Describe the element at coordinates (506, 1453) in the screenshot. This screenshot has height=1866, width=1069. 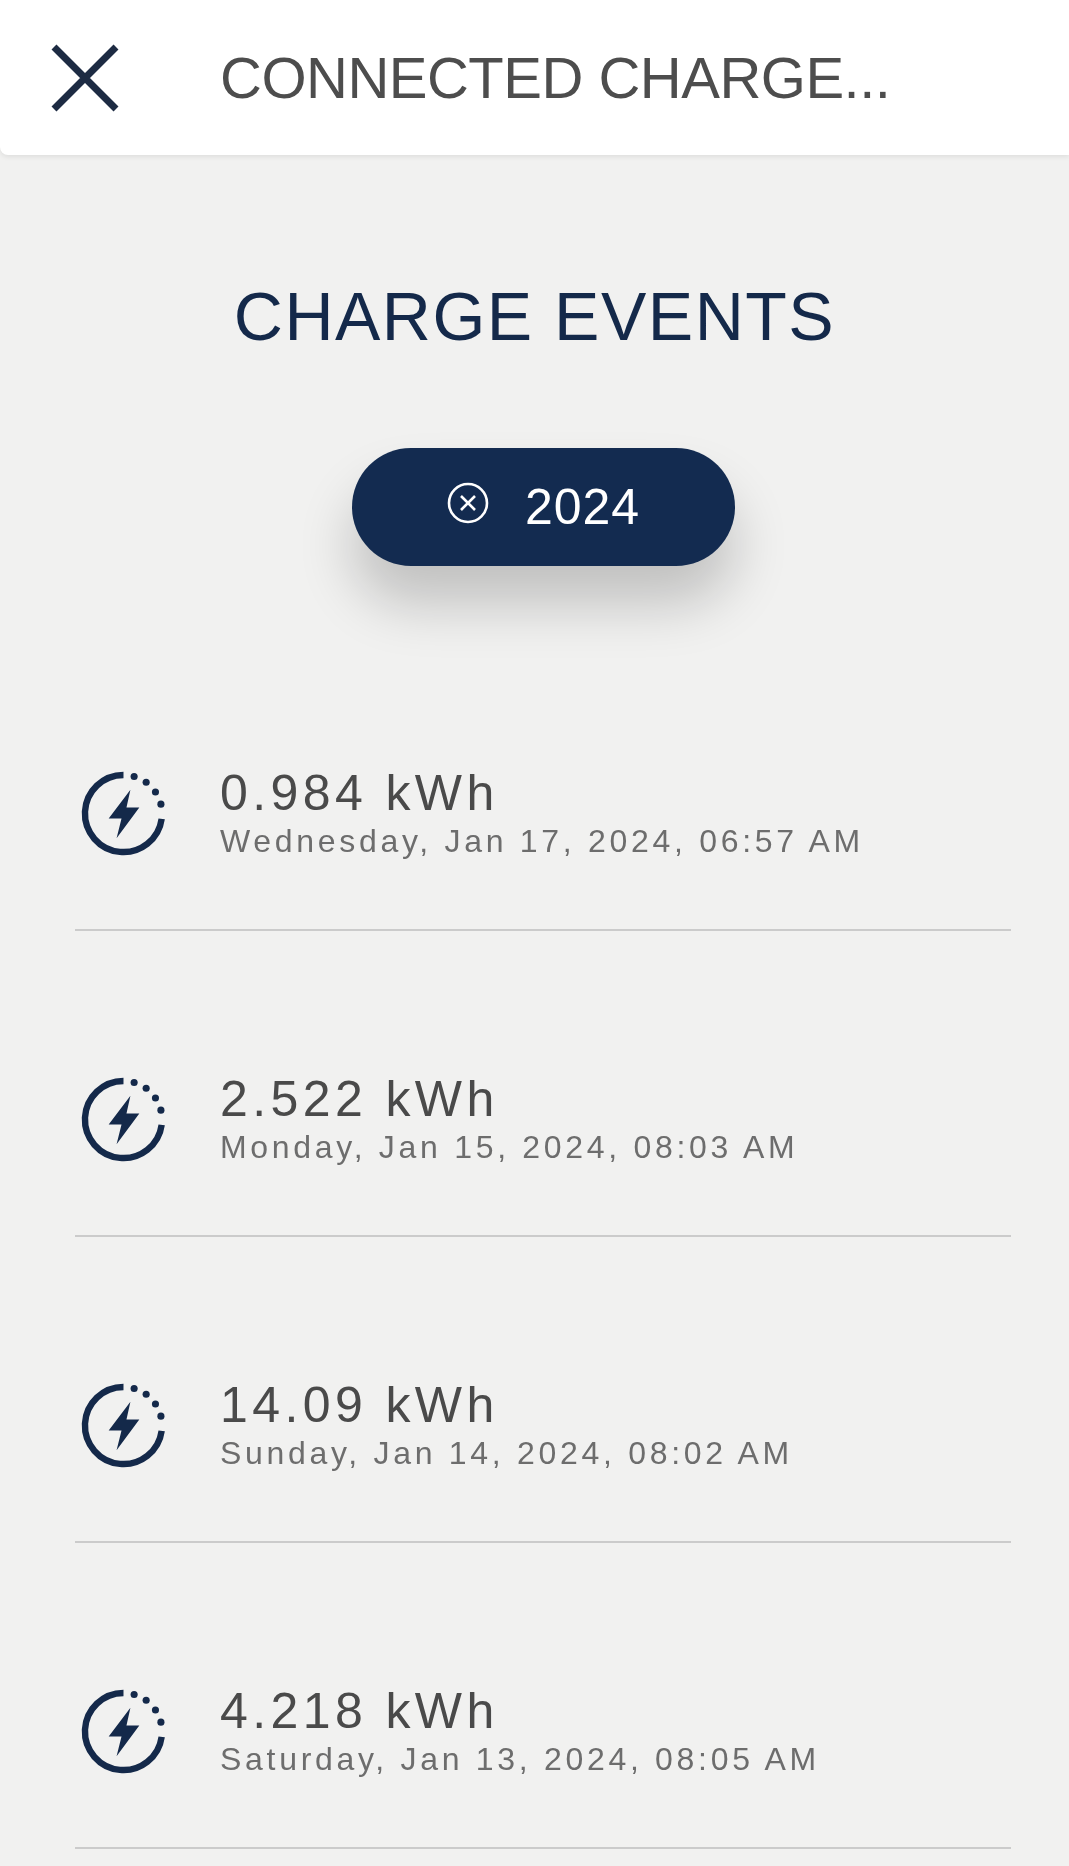
I see `date-text: Sunday, Jan 14, 2024, 08:02 AM` at that location.